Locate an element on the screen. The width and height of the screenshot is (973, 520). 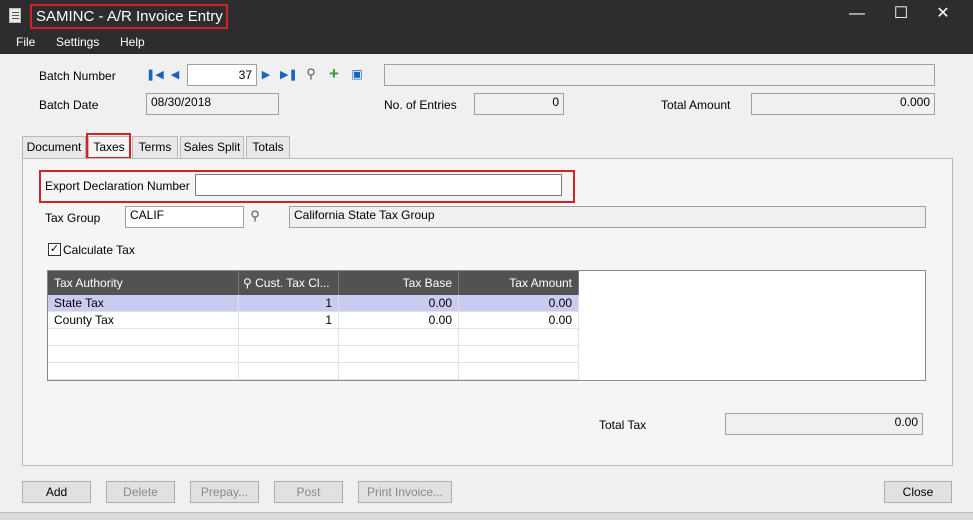
batch-number-label: Batch Number is located at coordinates (77, 76).